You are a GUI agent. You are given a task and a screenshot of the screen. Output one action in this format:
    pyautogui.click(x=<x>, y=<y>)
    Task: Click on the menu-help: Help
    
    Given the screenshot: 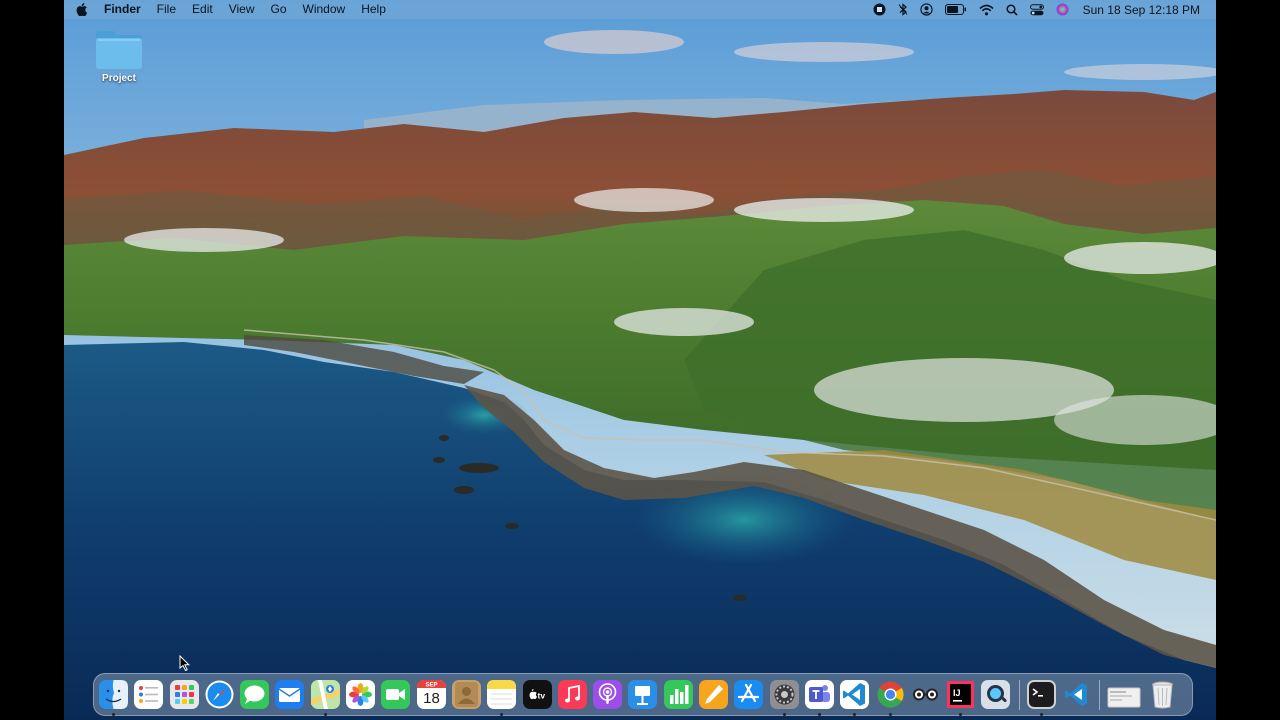 What is the action you would take?
    pyautogui.click(x=373, y=9)
    